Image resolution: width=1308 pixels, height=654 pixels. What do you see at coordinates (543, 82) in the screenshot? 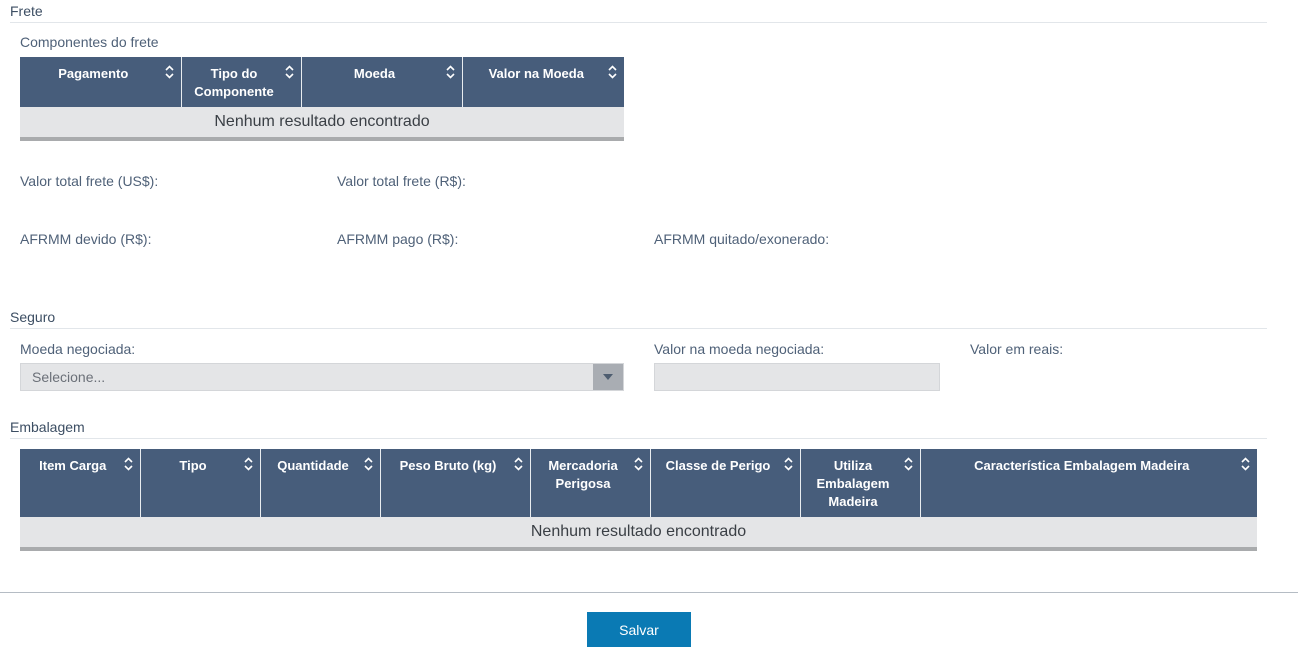
I see `column-header-valor-moeda: Valor na Moeda` at bounding box center [543, 82].